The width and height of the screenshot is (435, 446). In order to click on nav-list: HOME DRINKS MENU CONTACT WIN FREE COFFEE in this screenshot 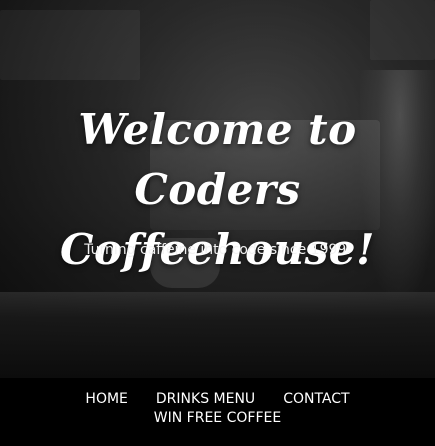, I will do `click(217, 403)`.